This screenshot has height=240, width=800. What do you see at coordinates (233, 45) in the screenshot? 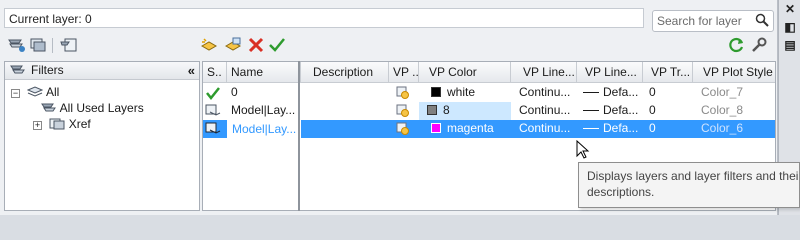
I see `new-vp-frozen-layer-icon` at bounding box center [233, 45].